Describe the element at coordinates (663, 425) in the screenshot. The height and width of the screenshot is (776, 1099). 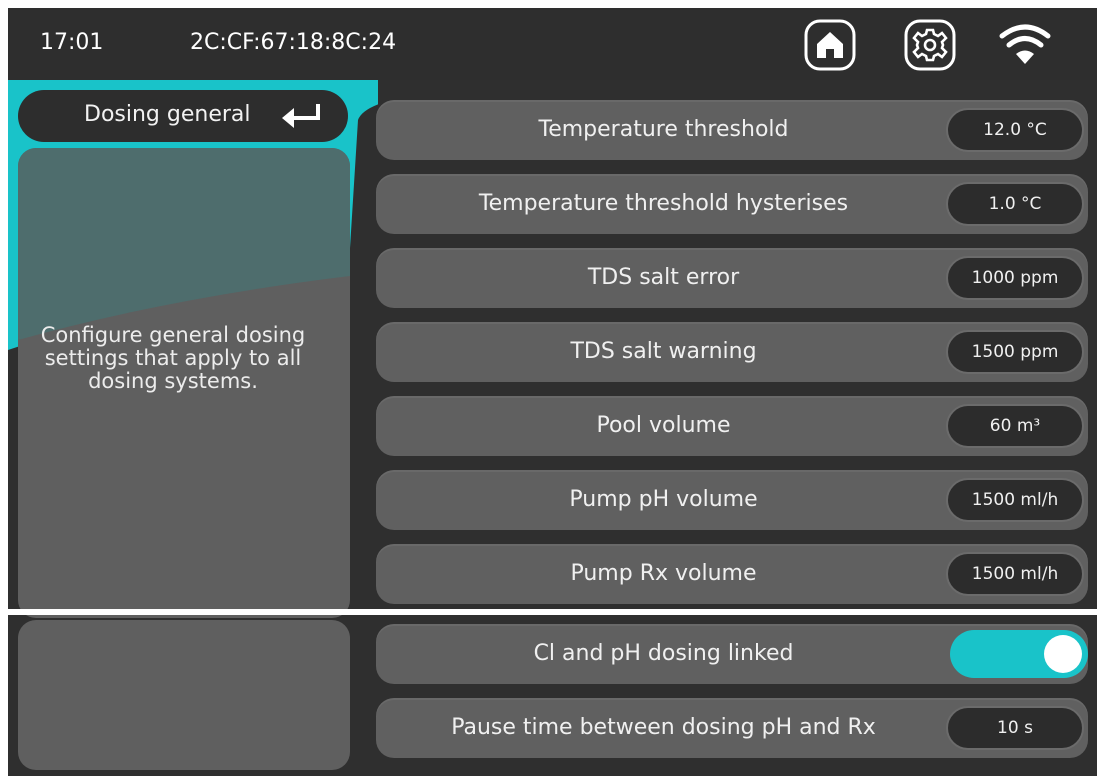
I see `setting-label: Pool volume` at that location.